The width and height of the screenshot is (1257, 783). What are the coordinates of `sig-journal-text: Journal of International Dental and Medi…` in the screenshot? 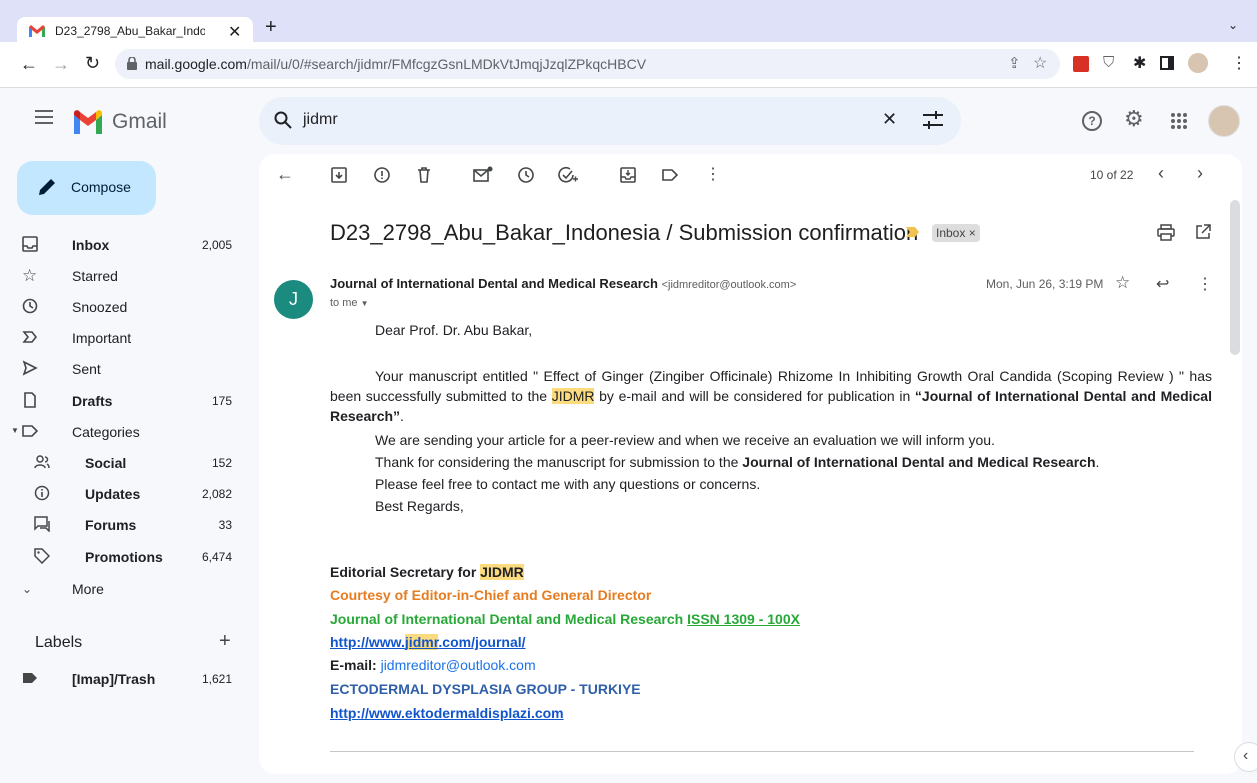 It's located at (509, 619).